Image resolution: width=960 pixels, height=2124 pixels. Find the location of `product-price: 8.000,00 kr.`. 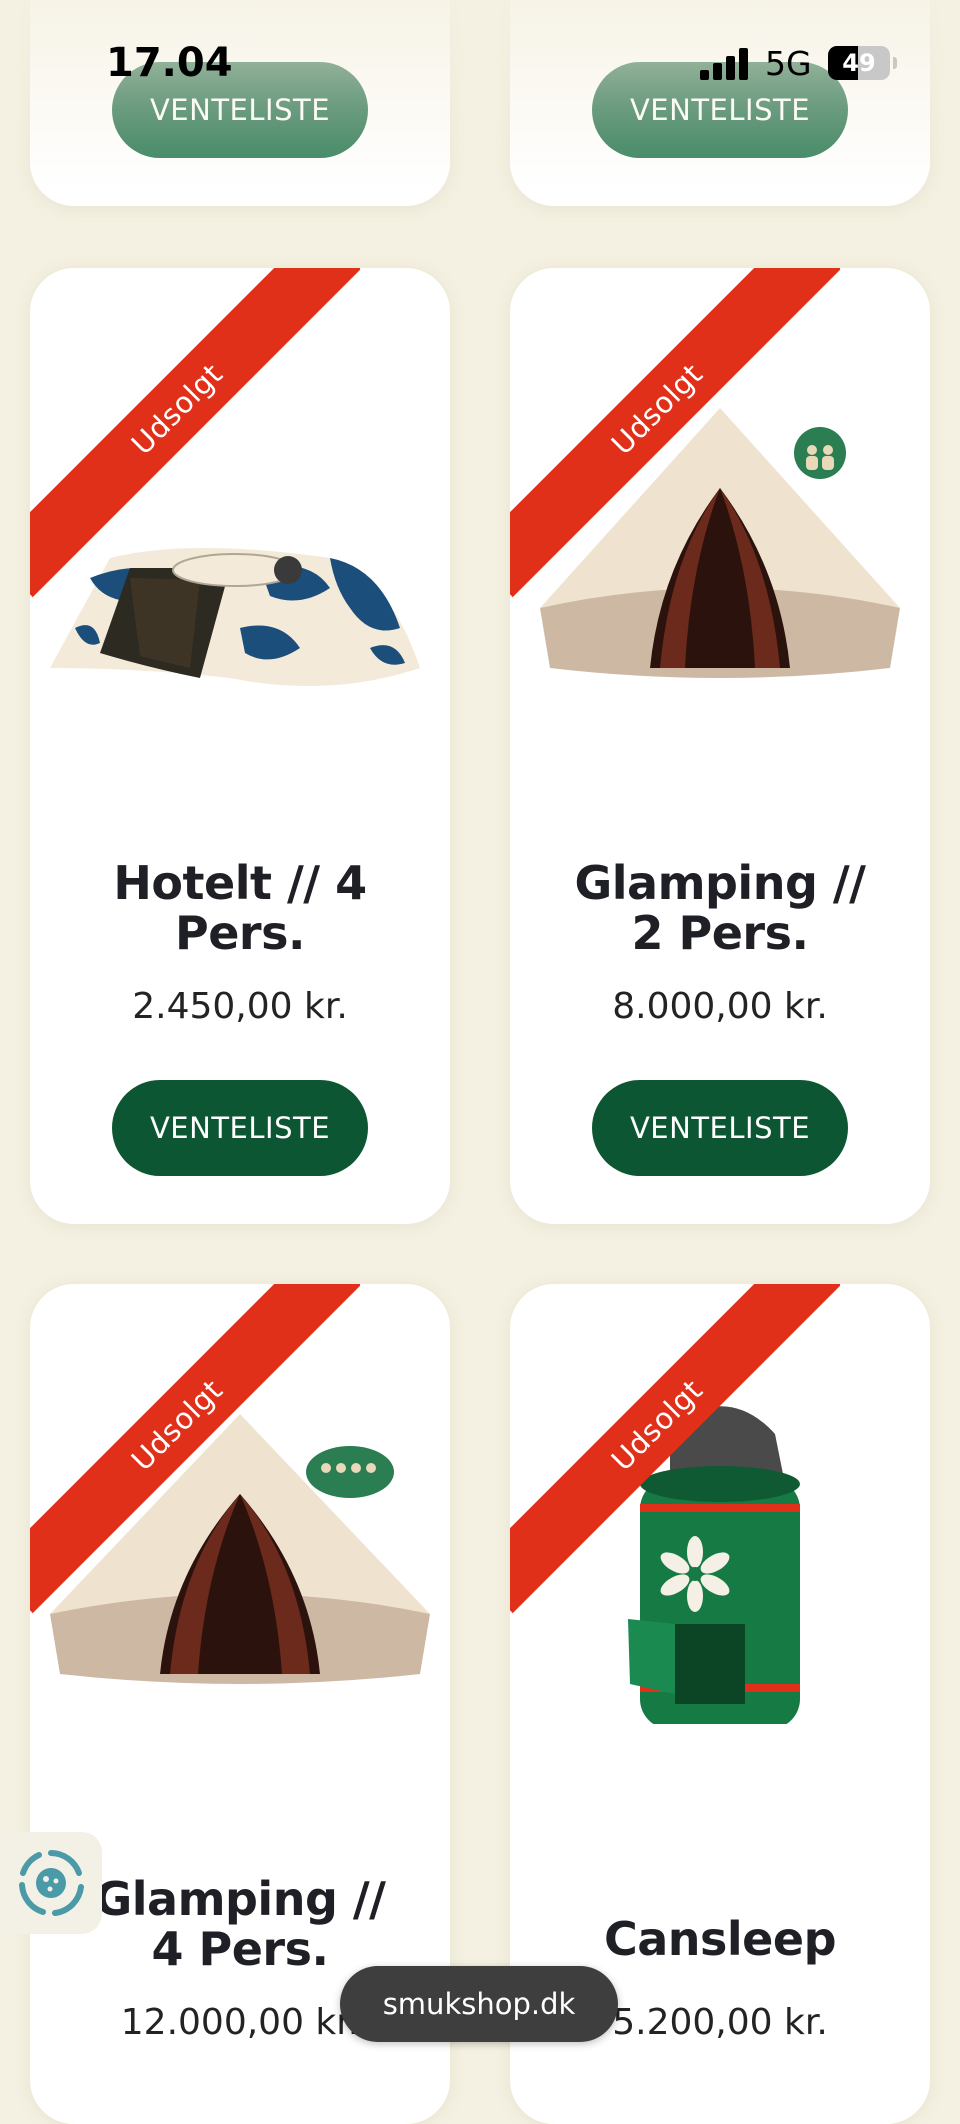

product-price: 8.000,00 kr. is located at coordinates (720, 1006).